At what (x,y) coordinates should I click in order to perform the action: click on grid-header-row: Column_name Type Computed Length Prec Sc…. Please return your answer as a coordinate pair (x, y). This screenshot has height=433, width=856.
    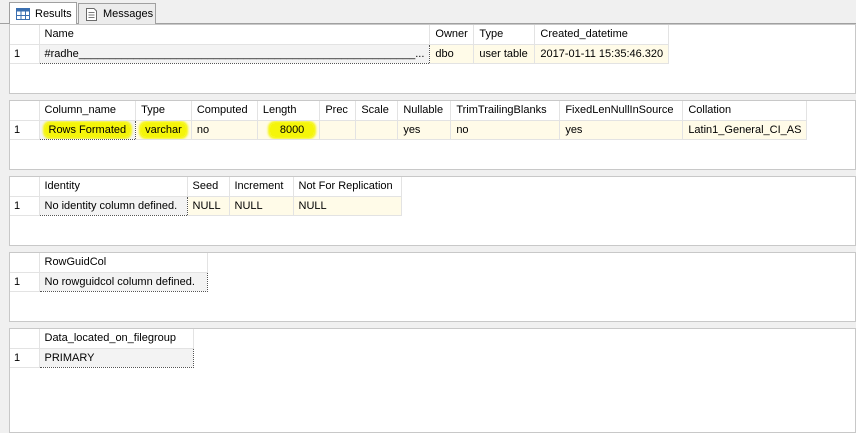
    Looking at the image, I should click on (409, 111).